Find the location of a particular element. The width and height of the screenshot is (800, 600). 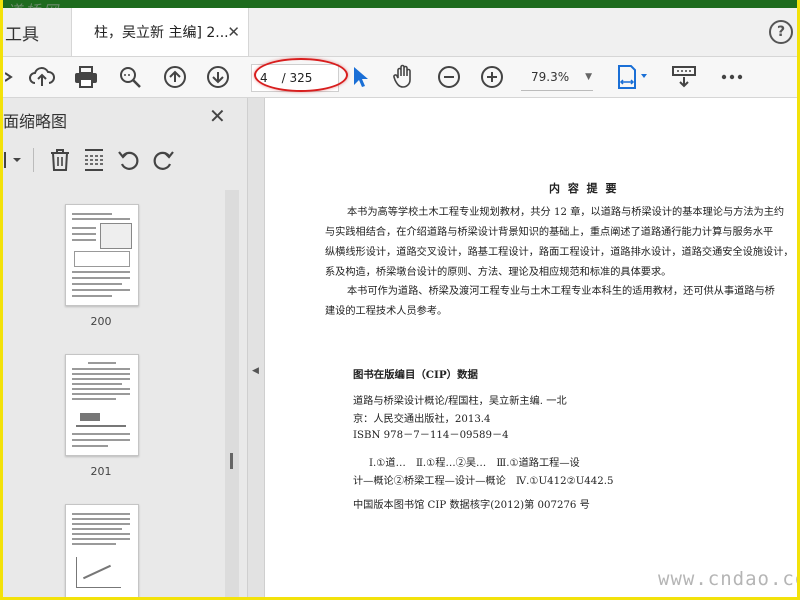

cip-line: ISBN 978－7－114－09589－4 is located at coordinates (431, 435).